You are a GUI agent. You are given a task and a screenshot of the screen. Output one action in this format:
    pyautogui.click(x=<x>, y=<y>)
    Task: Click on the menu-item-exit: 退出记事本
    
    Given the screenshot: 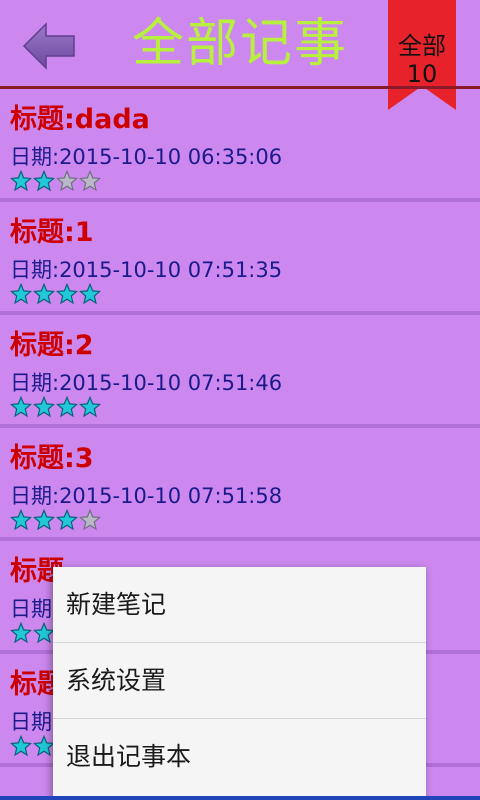 What is the action you would take?
    pyautogui.click(x=239, y=757)
    